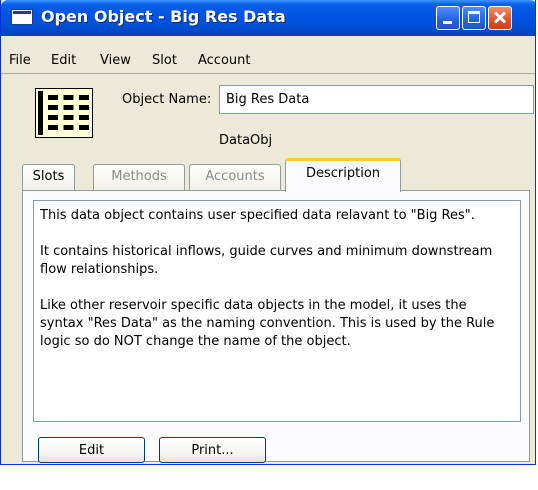 The width and height of the screenshot is (538, 490). What do you see at coordinates (20, 60) in the screenshot?
I see `menu-file: File` at bounding box center [20, 60].